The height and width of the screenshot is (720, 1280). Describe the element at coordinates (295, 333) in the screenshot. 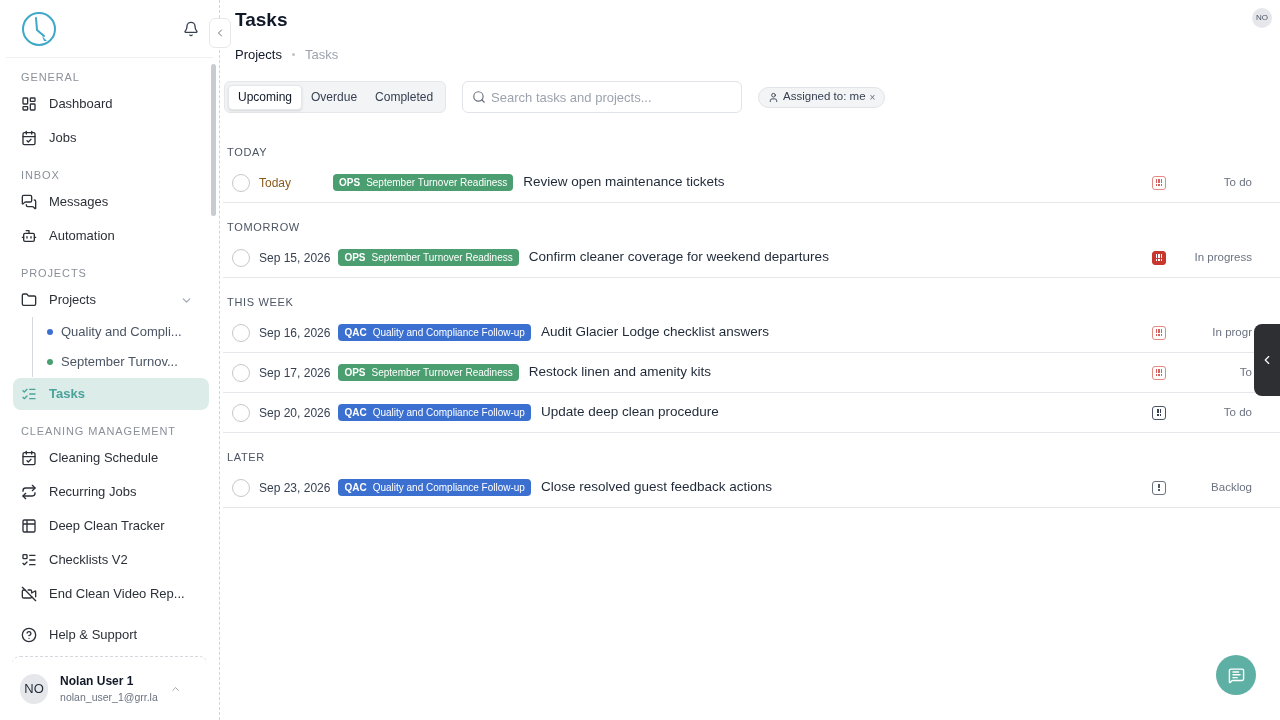

I see `due-date: Sep 16, 2026` at that location.